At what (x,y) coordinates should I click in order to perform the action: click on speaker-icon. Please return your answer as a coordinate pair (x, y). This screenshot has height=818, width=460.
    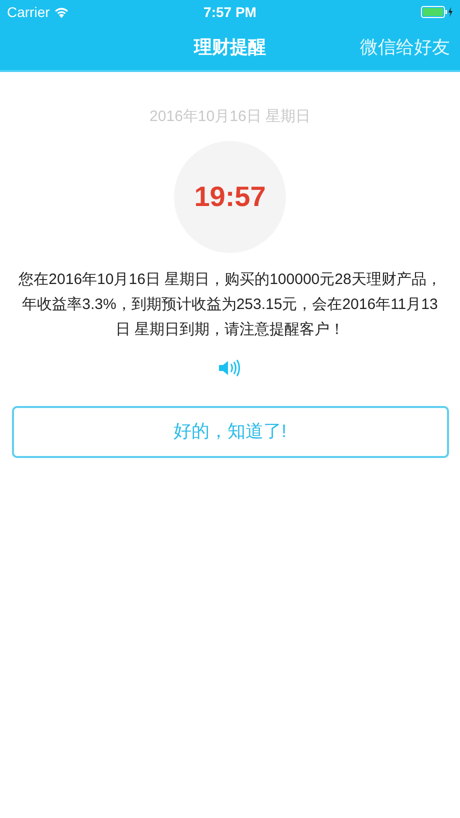
    Looking at the image, I should click on (230, 368).